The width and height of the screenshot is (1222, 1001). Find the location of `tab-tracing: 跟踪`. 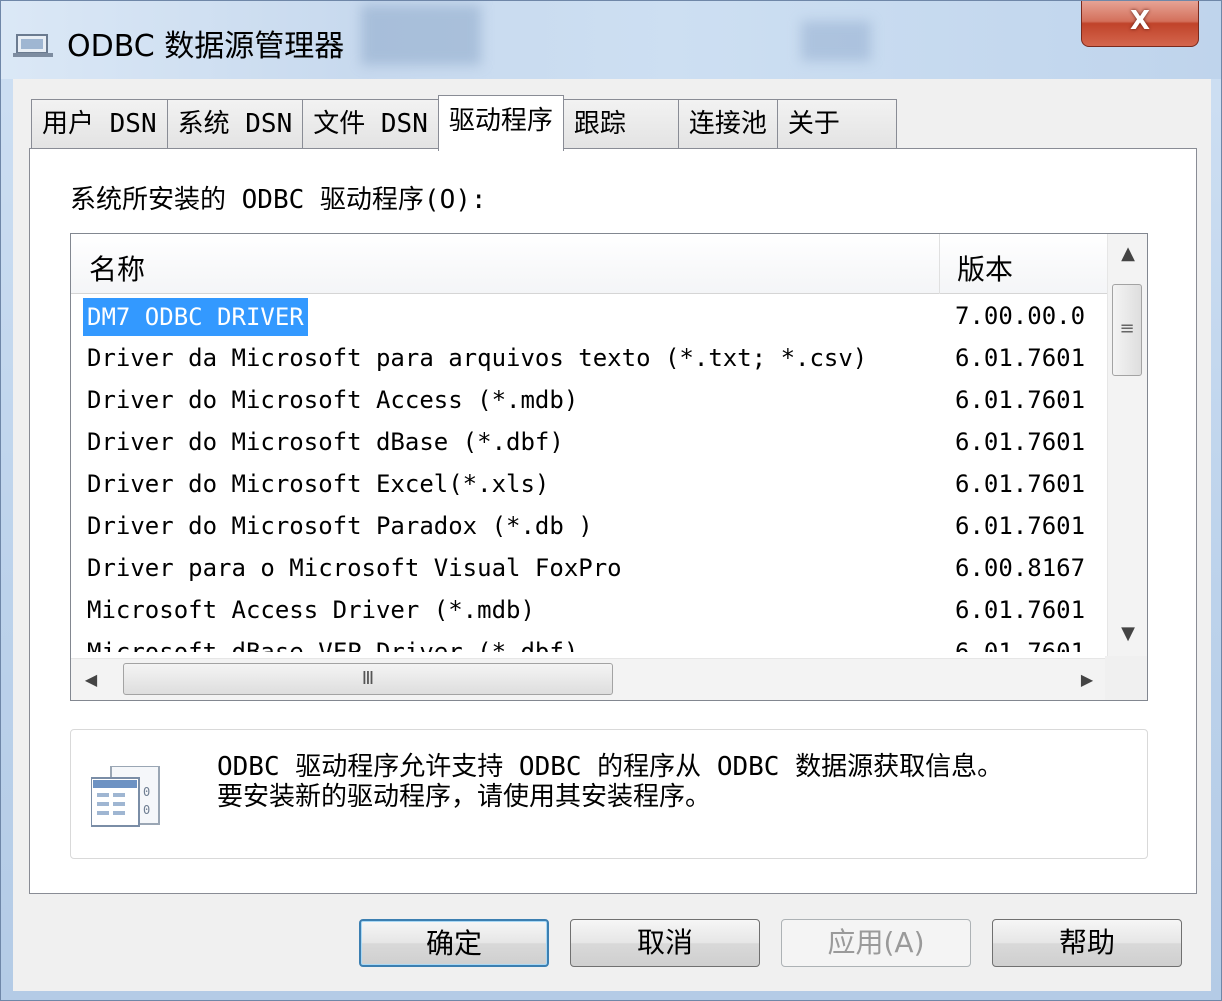

tab-tracing: 跟踪 is located at coordinates (620, 124).